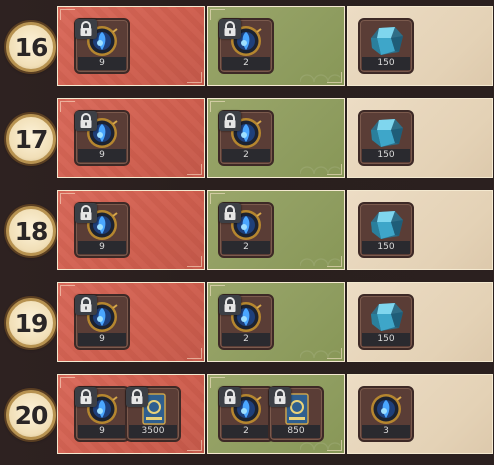  Describe the element at coordinates (386, 431) in the screenshot. I see `item-quantity: 3` at that location.